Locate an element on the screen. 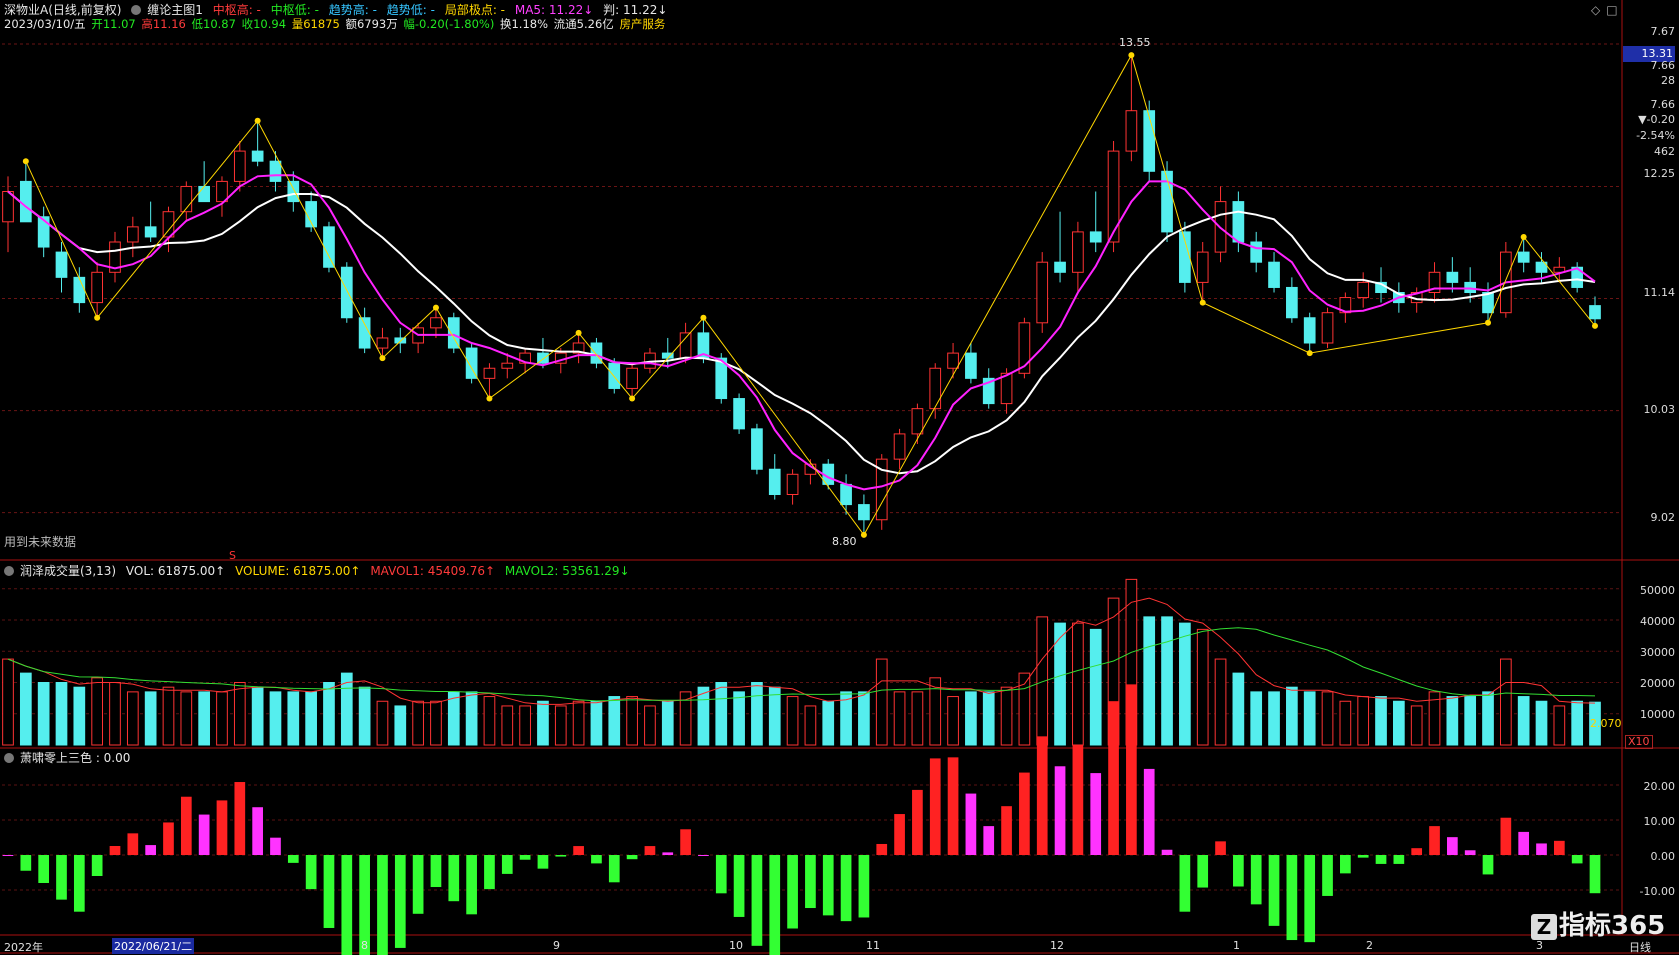 This screenshot has width=1679, height=955. future-data-note: 用到未来数据 is located at coordinates (40, 542).